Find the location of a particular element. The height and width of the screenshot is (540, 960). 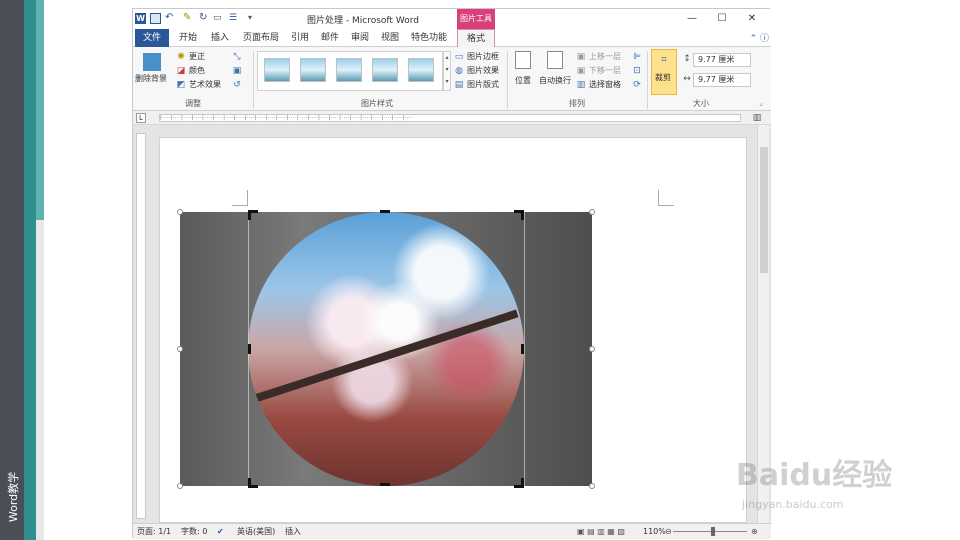

undo-icon: ↶ is located at coordinates (170, 18).